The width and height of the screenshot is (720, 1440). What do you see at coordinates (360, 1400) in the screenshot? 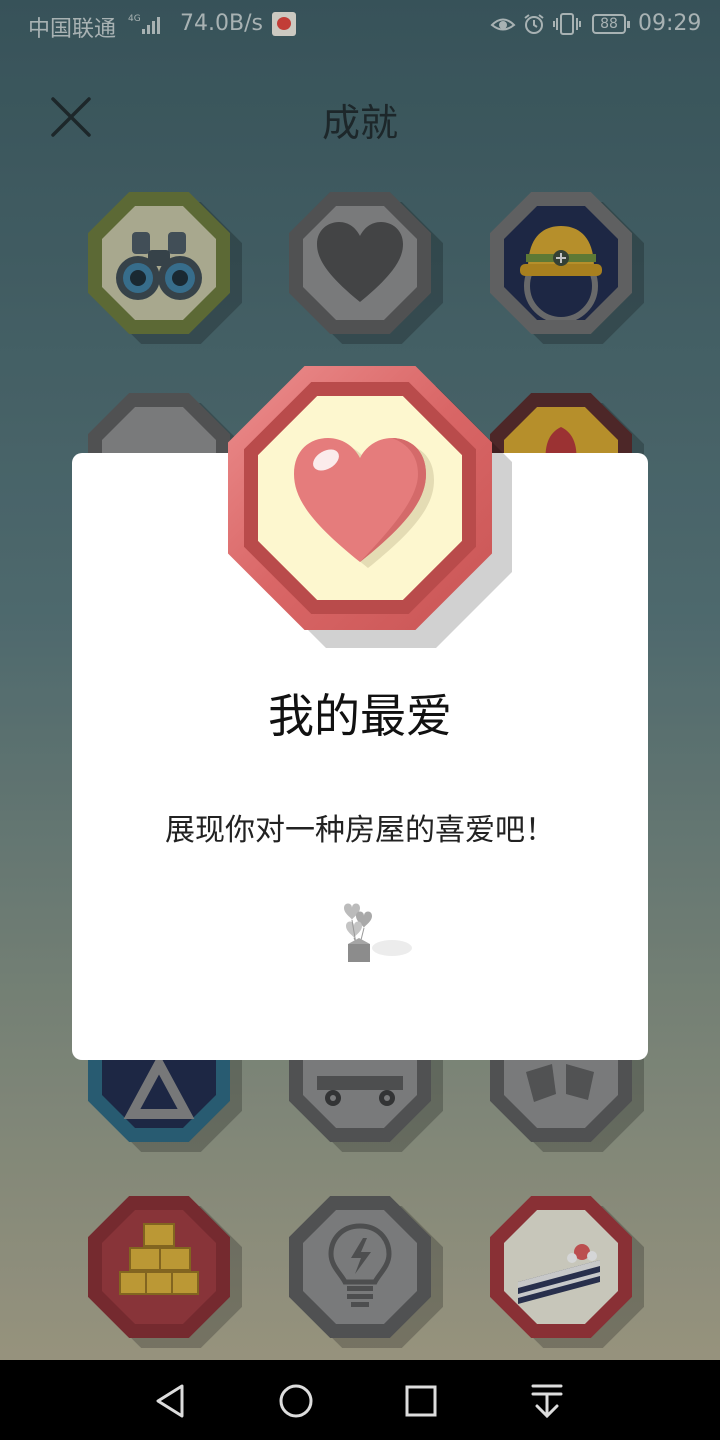
I see `navigation-bar` at bounding box center [360, 1400].